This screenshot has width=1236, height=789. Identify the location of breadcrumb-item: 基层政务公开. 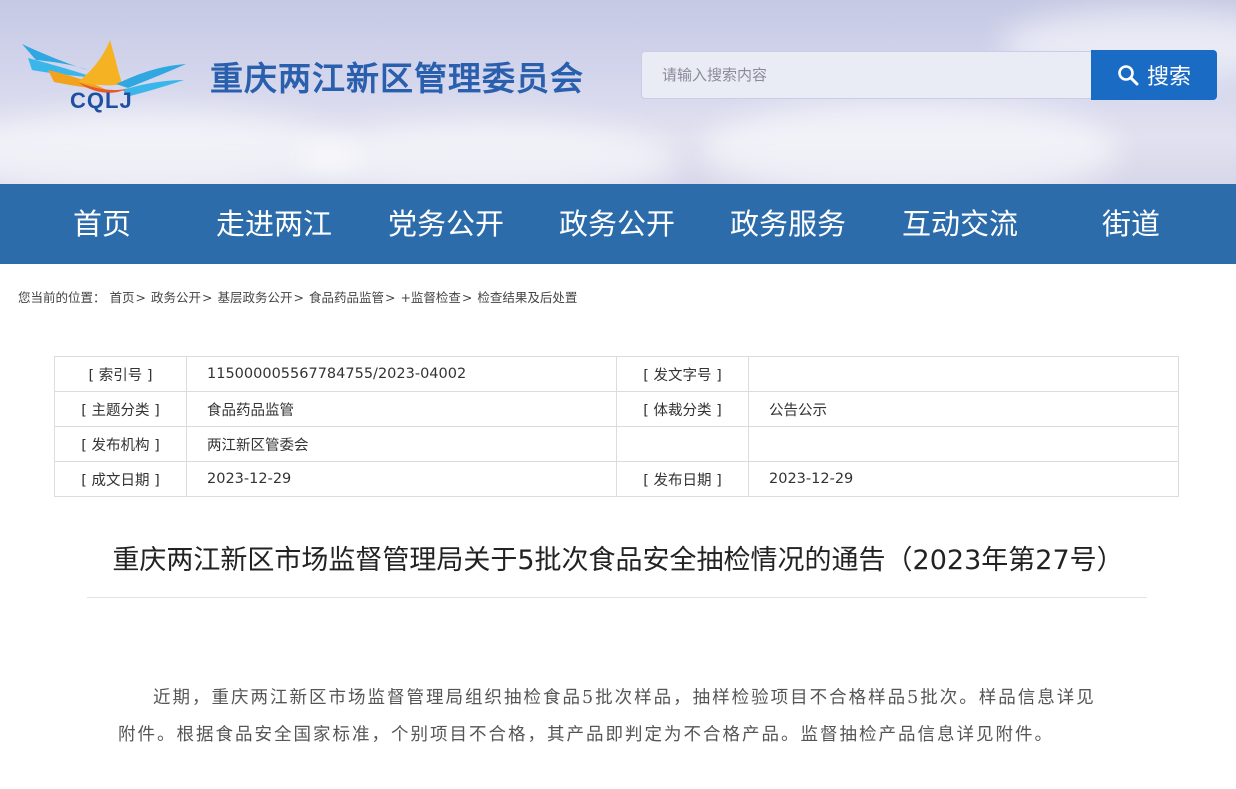
(254, 297).